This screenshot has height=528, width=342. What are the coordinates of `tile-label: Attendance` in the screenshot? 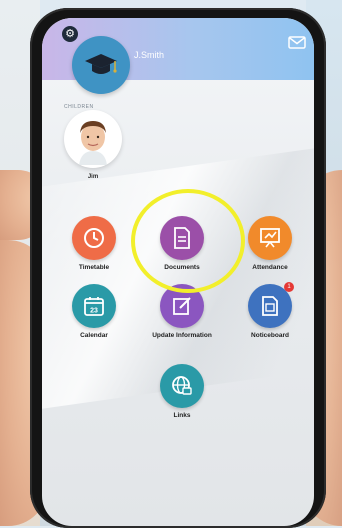 It's located at (270, 267).